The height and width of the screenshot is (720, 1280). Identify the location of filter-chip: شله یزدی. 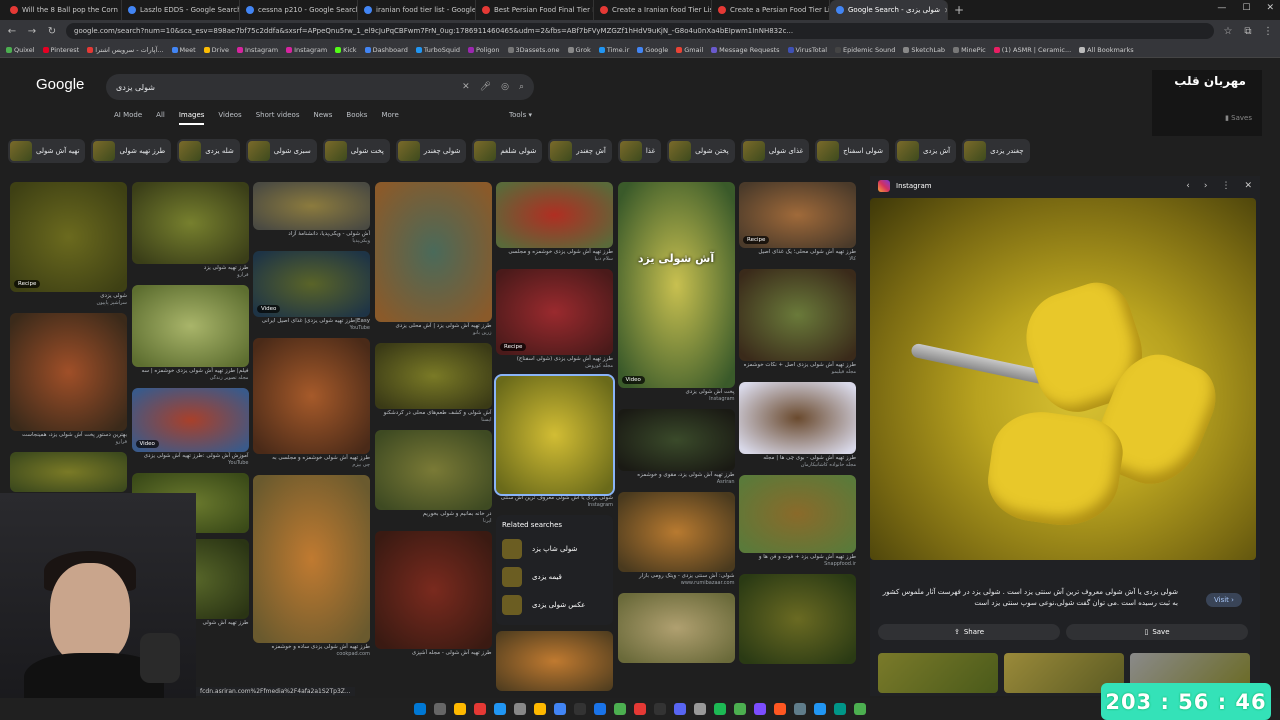
(208, 151).